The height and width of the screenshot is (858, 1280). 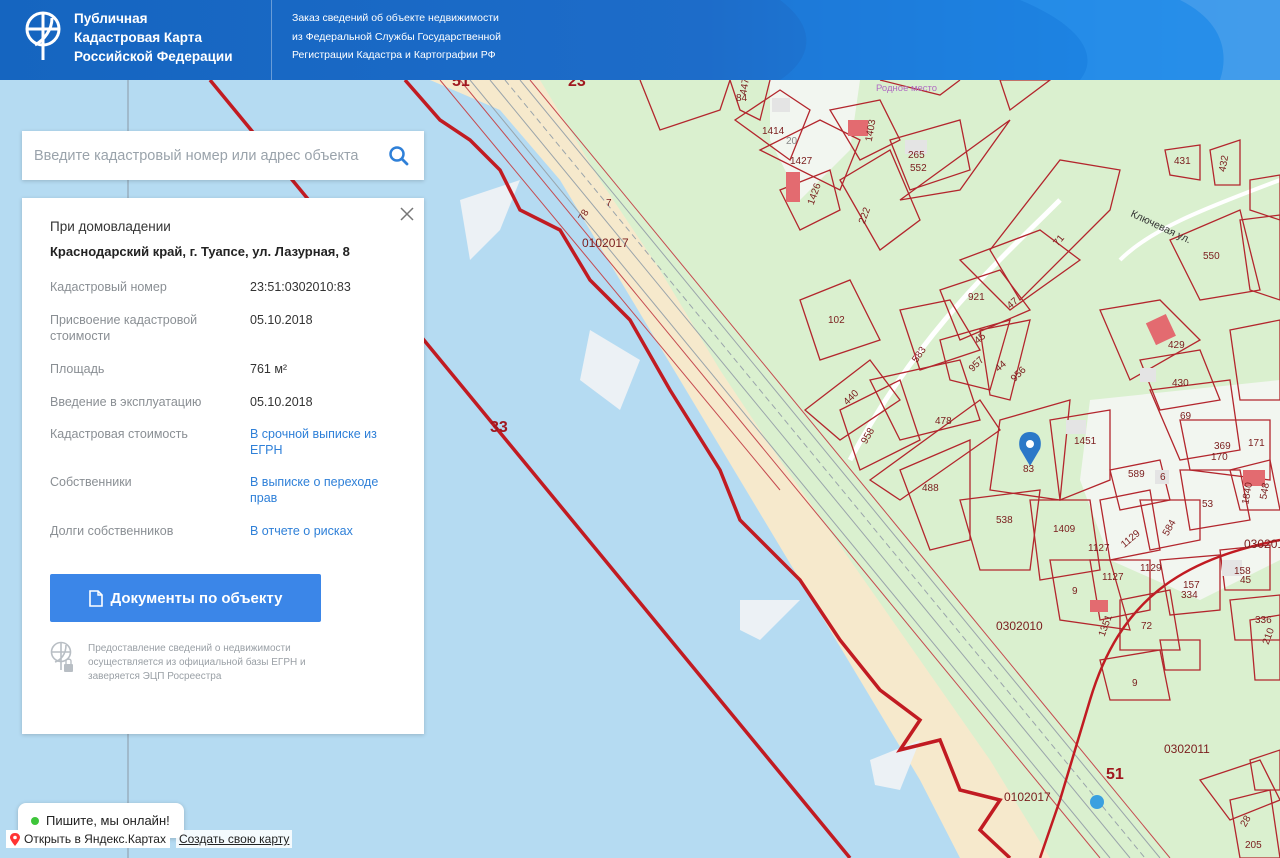 What do you see at coordinates (271, 40) in the screenshot?
I see `header-divider` at bounding box center [271, 40].